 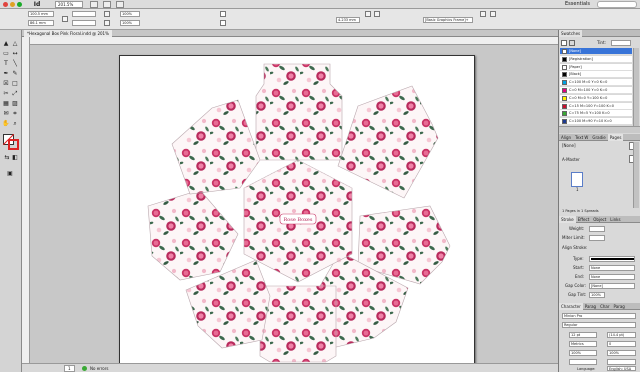 What do you see at coordinates (612, 277) in the screenshot?
I see `end-dropdown: None` at bounding box center [612, 277].